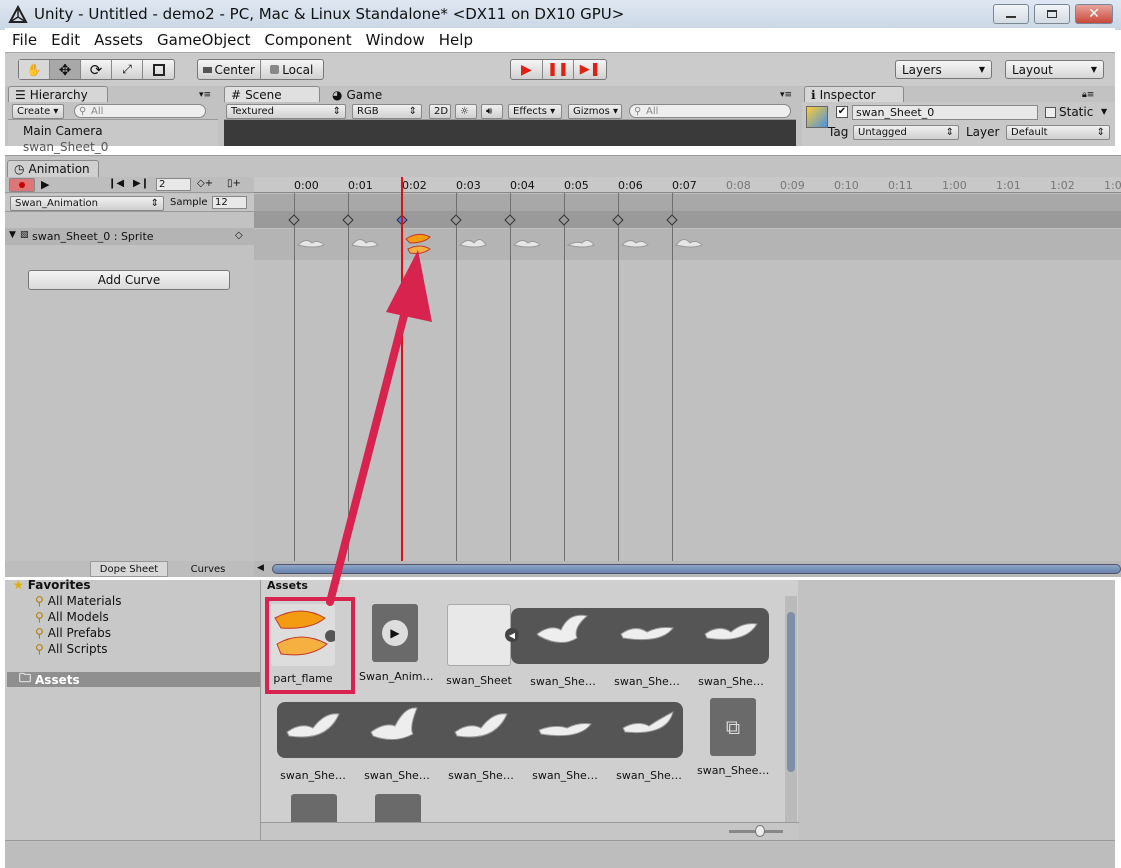 The width and height of the screenshot is (1121, 868). I want to click on favorite-item: ⚲ All Scripts, so click(71, 649).